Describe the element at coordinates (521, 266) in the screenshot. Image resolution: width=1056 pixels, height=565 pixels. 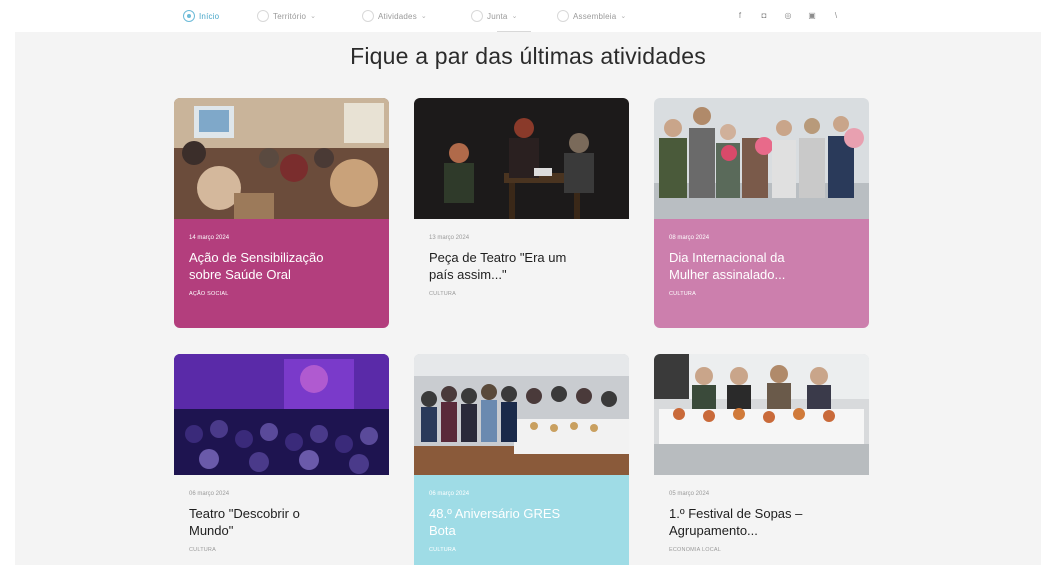
I see `card-title: Peça de Teatro "Era um país assim..."` at that location.